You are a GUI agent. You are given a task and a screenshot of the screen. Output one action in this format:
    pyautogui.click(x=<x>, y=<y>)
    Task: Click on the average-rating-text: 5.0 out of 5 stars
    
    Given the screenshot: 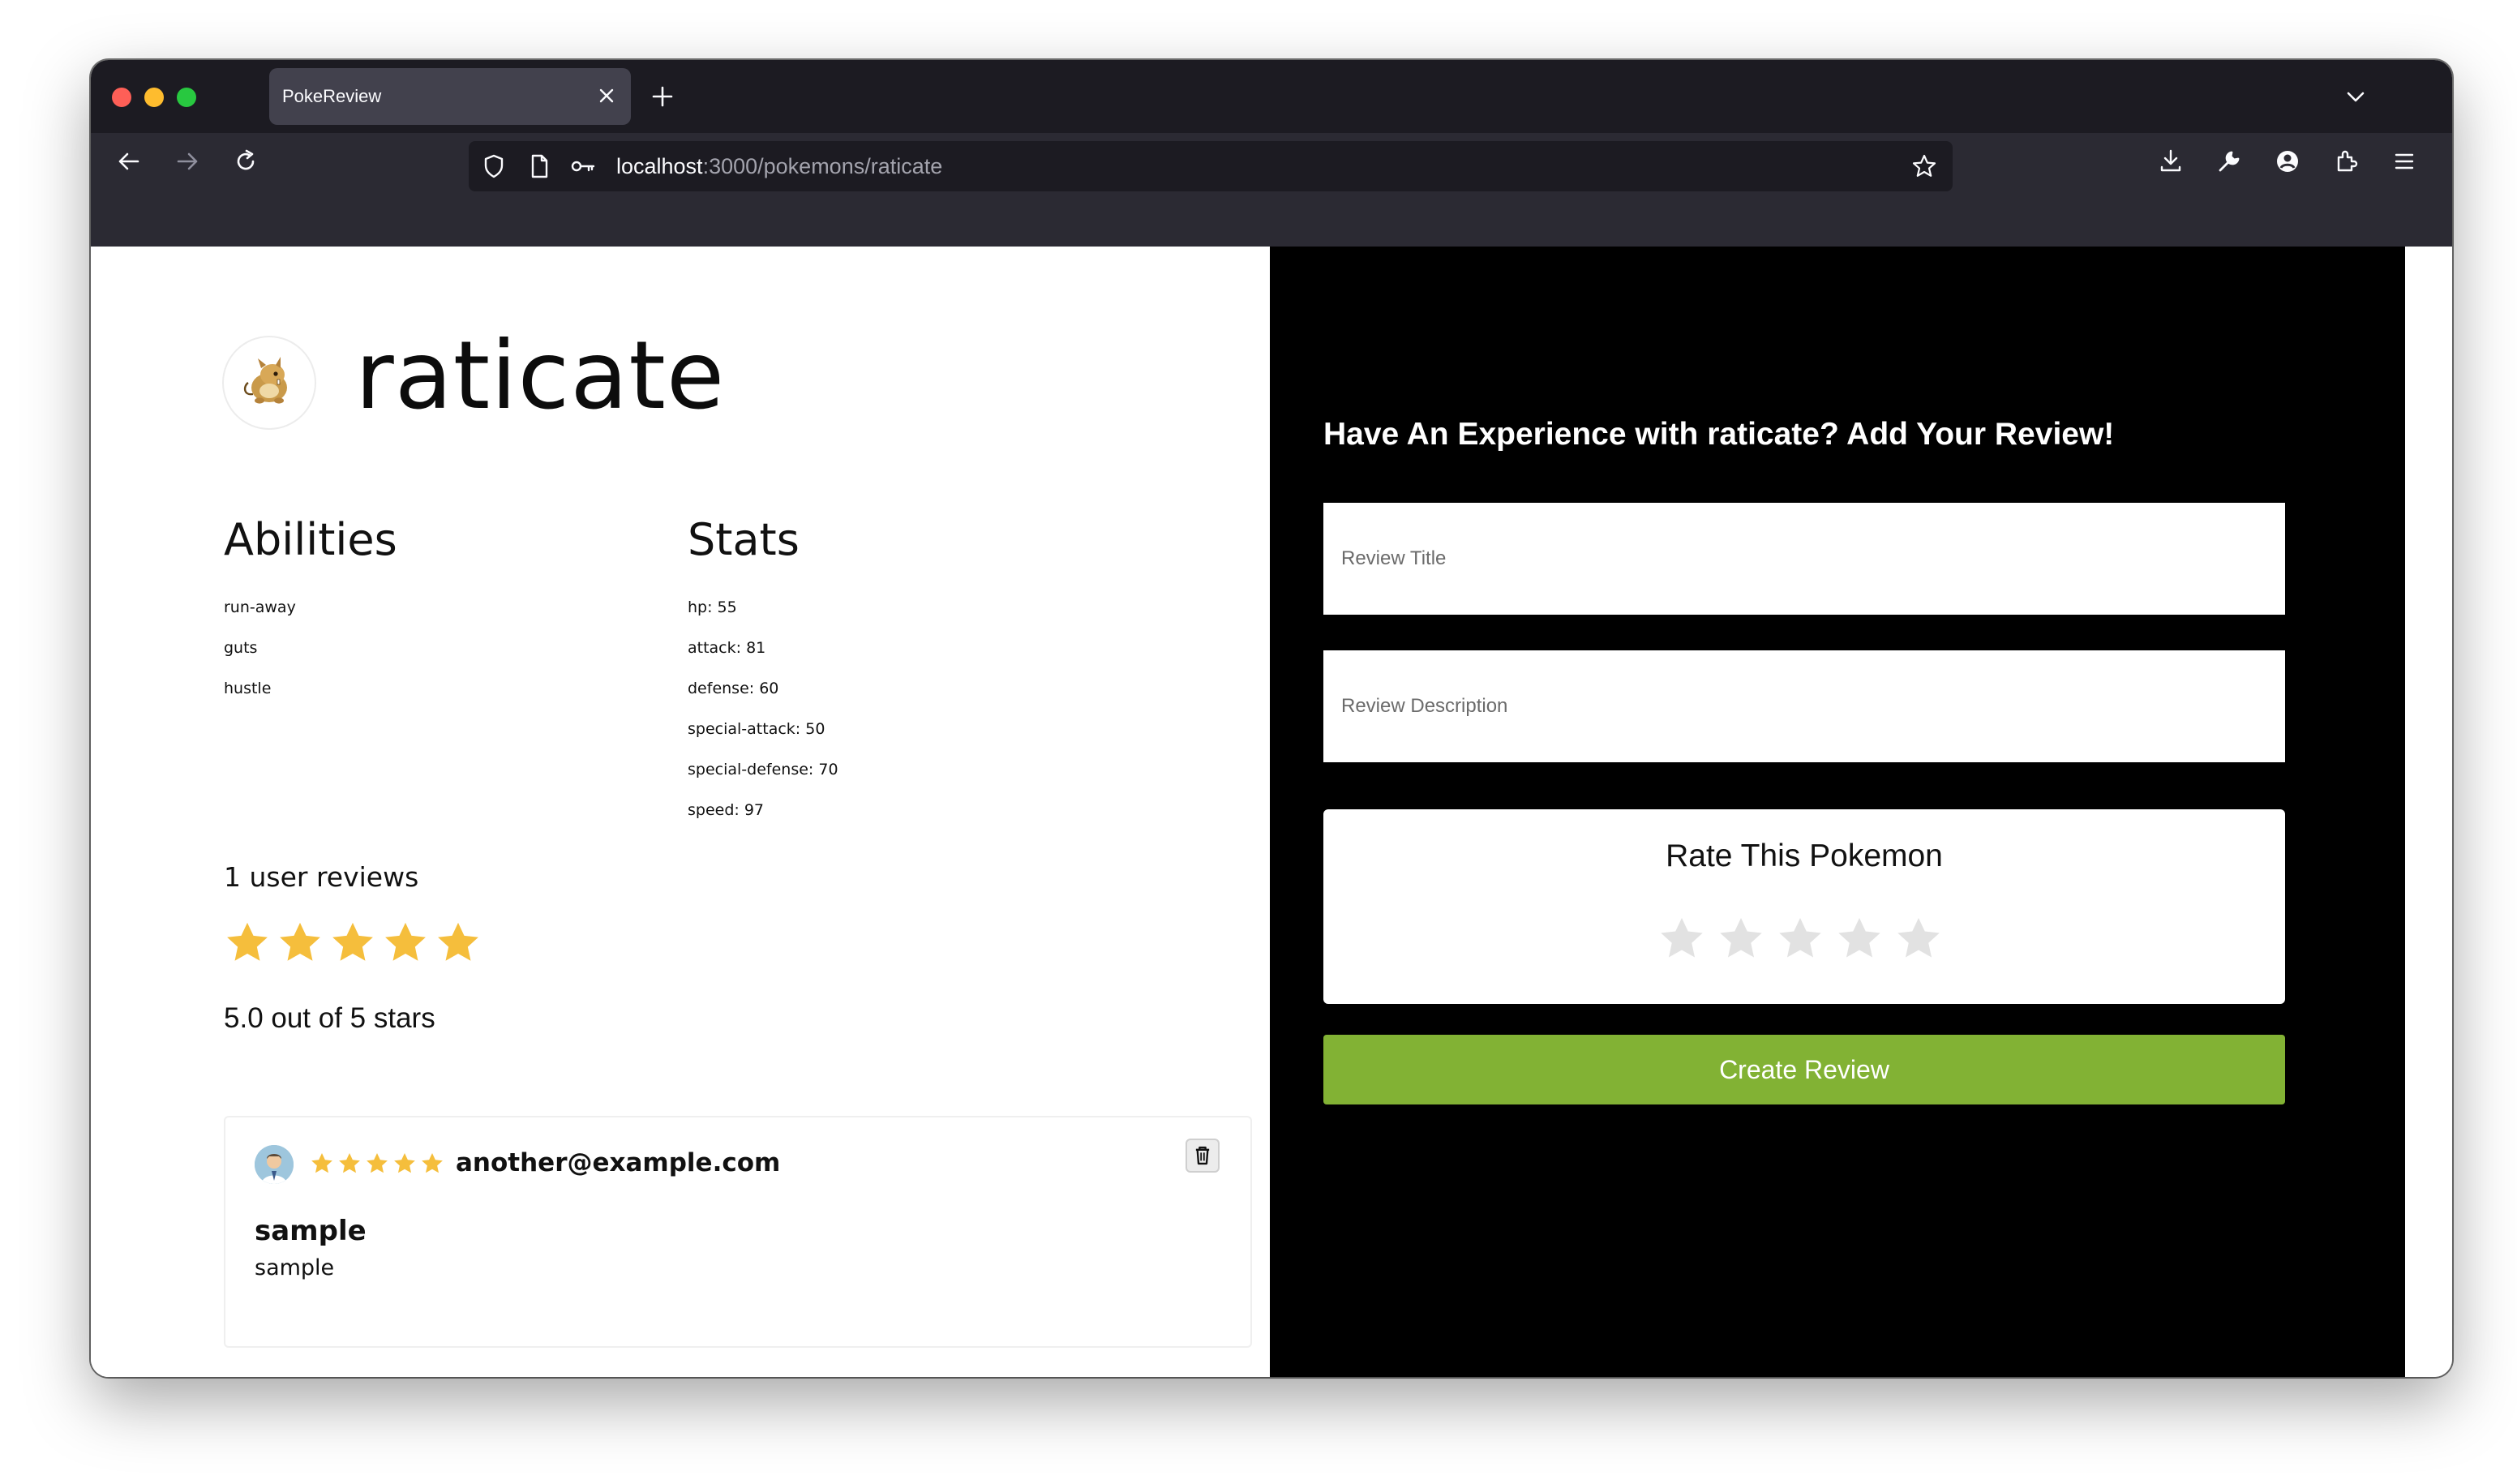 What is the action you would take?
    pyautogui.click(x=329, y=1018)
    